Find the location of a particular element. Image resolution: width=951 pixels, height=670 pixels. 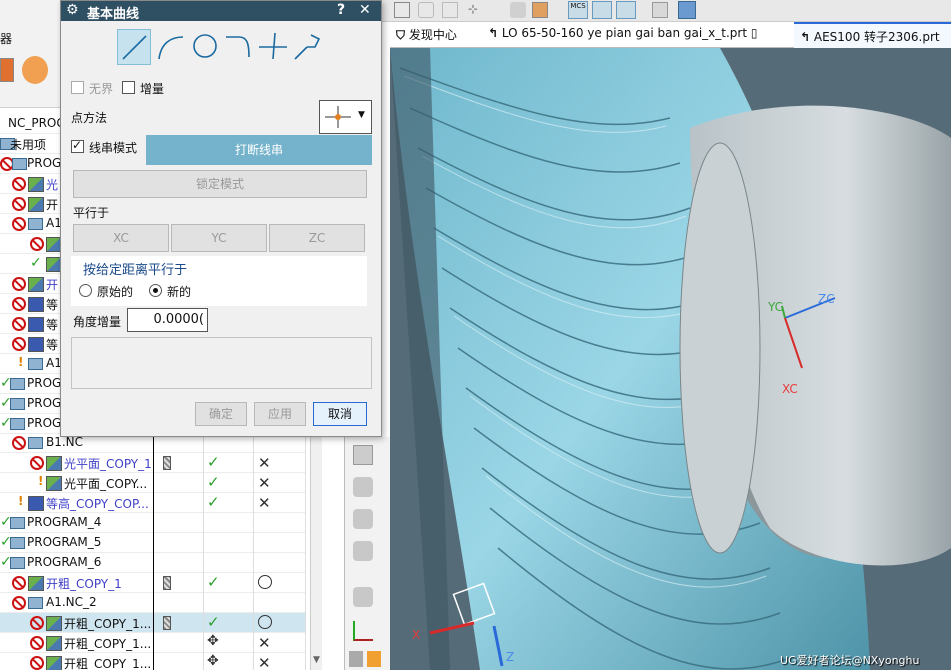

tree-row-label: 光 is located at coordinates (52, 185).